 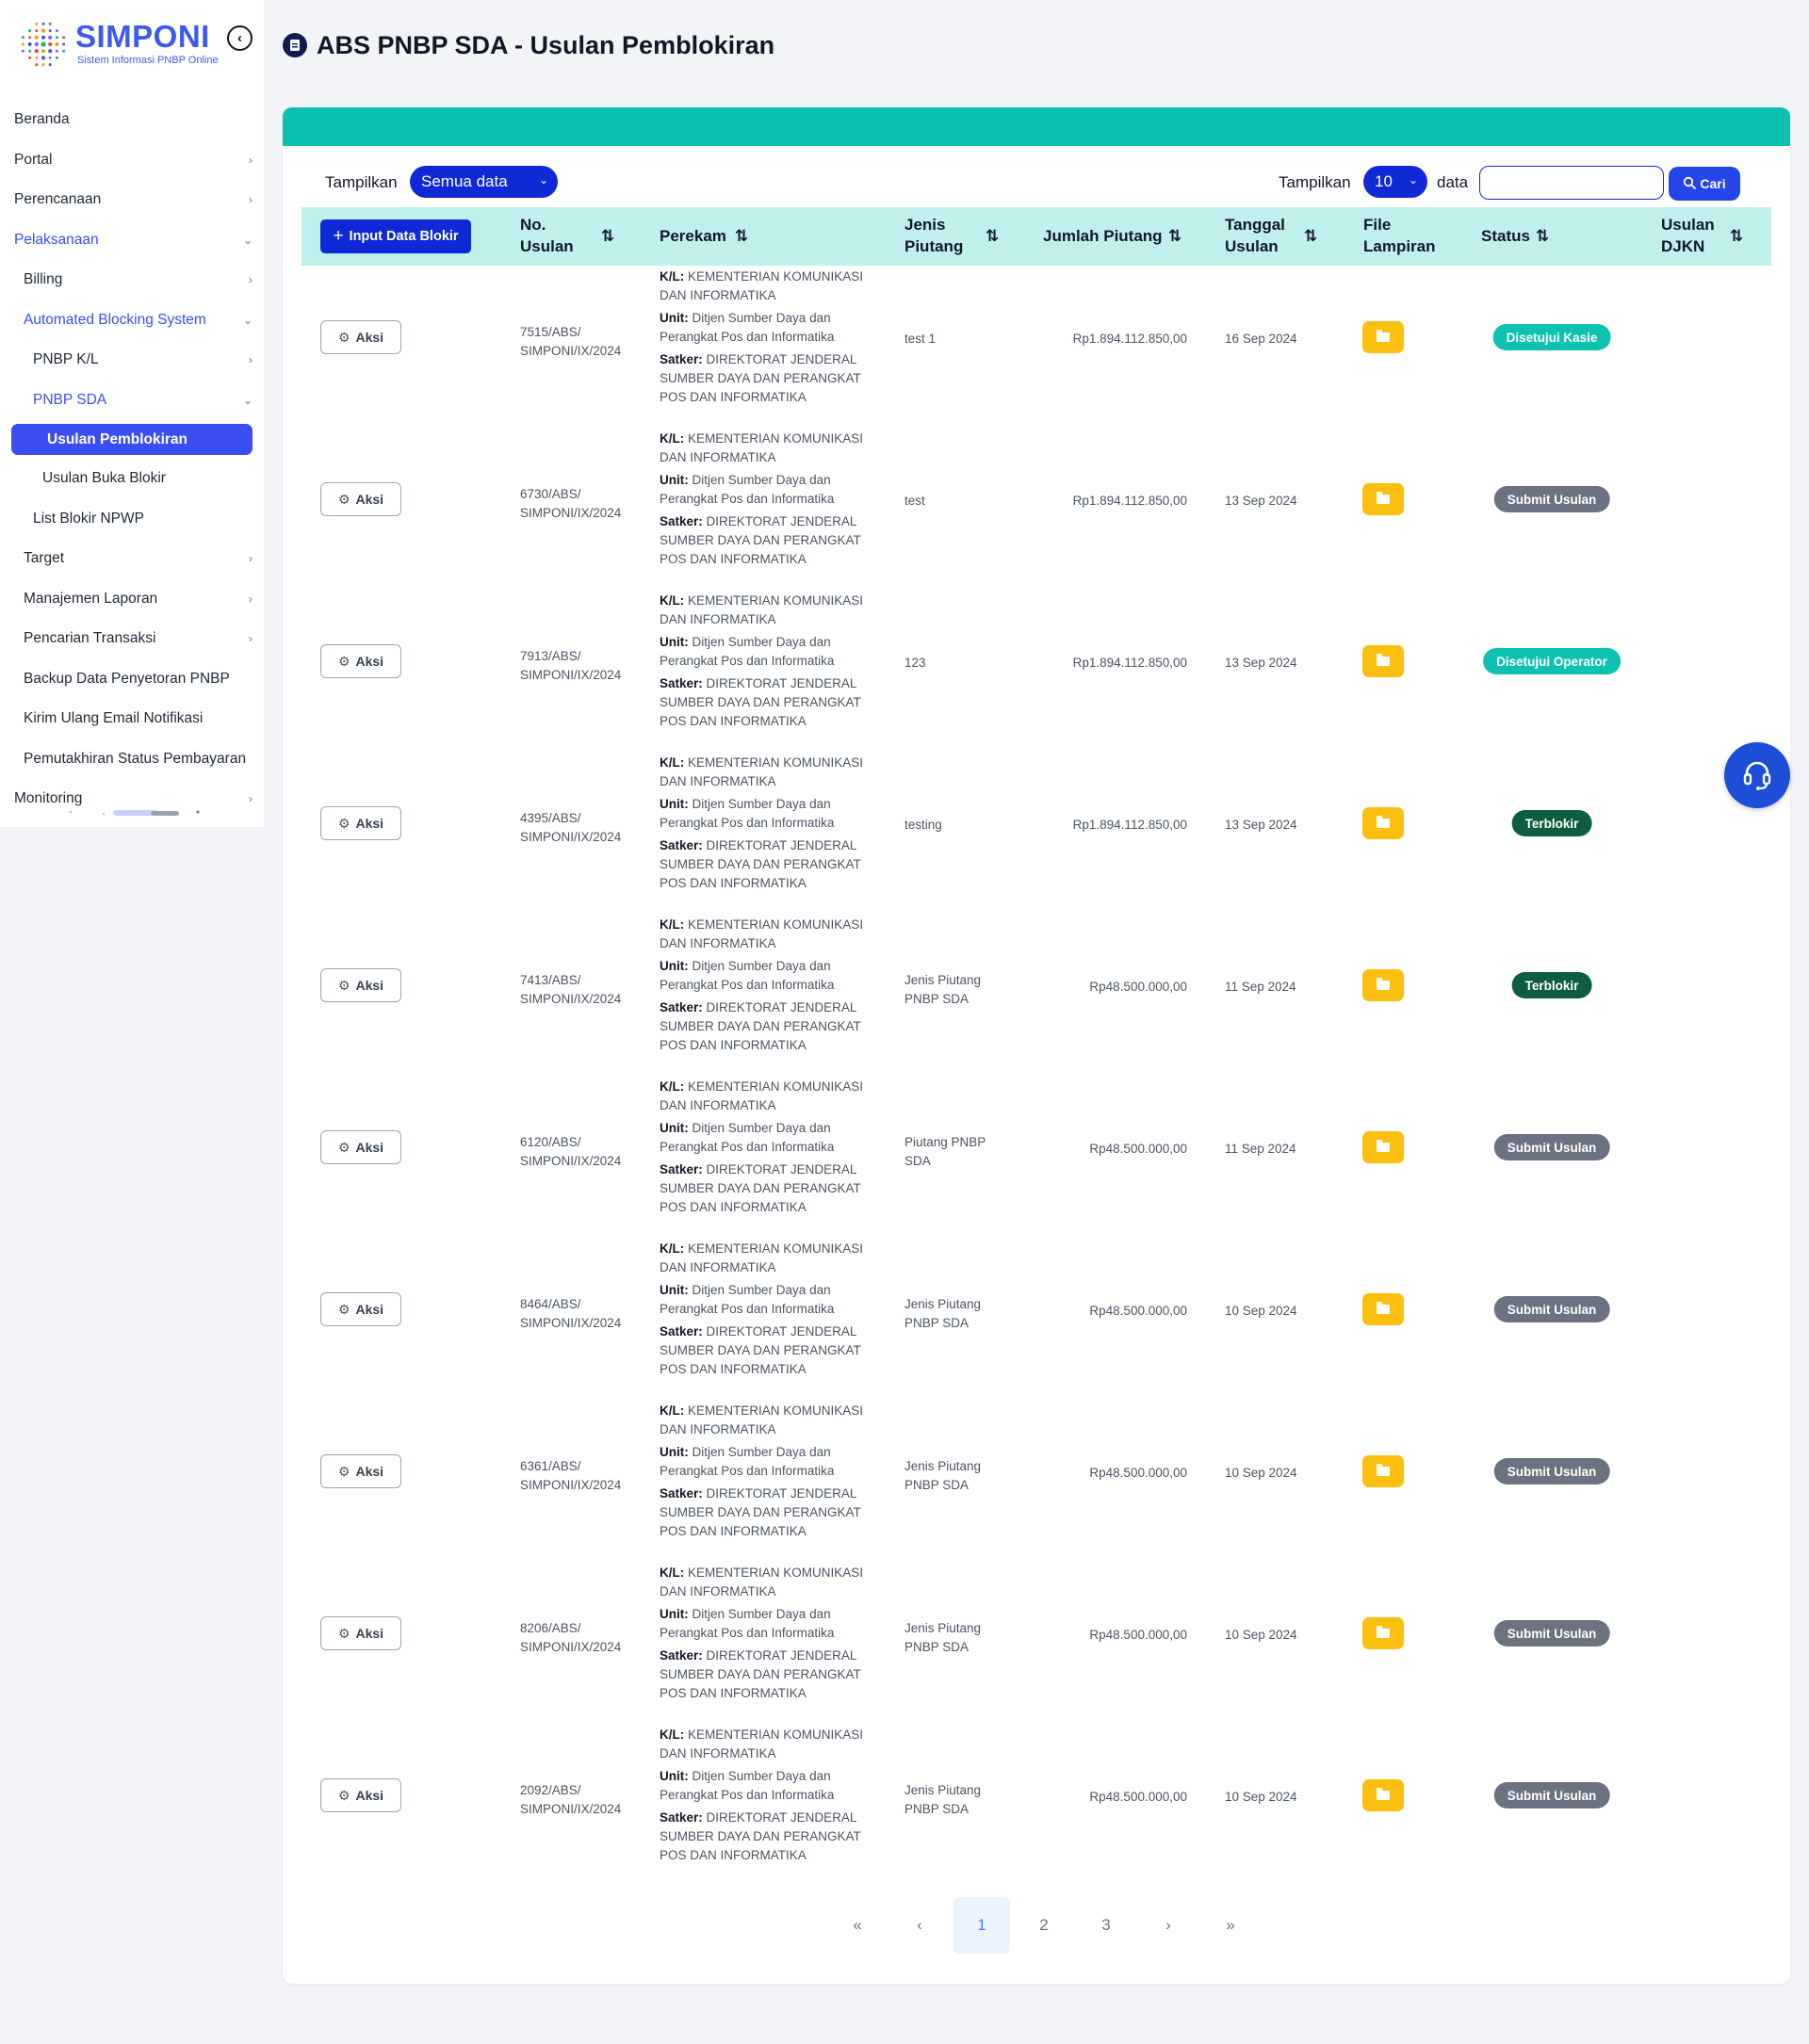 What do you see at coordinates (132, 240) in the screenshot?
I see `sidebar-item-pelaksanaan: Pelaksanaan ⌄` at bounding box center [132, 240].